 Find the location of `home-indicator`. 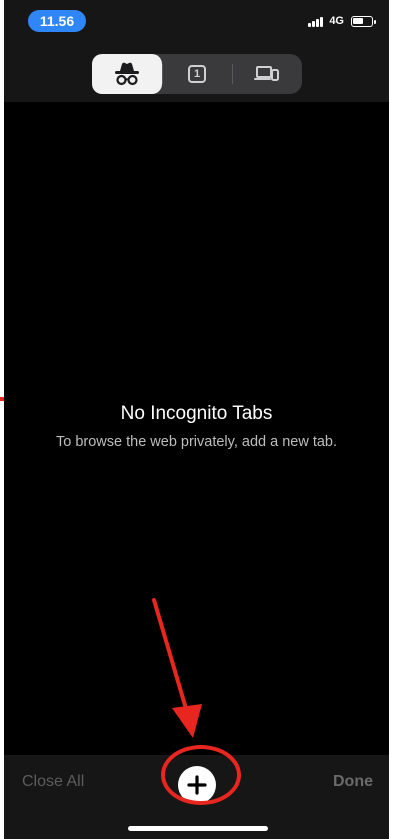

home-indicator is located at coordinates (198, 828).